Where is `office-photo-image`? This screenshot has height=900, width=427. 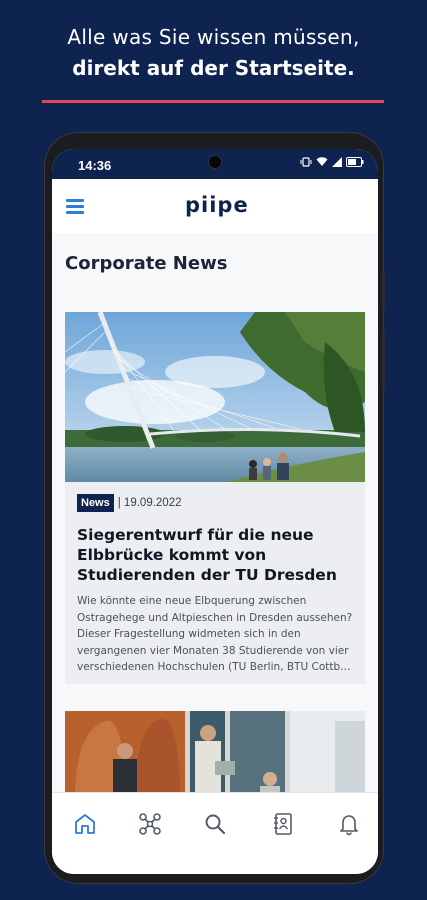 office-photo-image is located at coordinates (215, 756).